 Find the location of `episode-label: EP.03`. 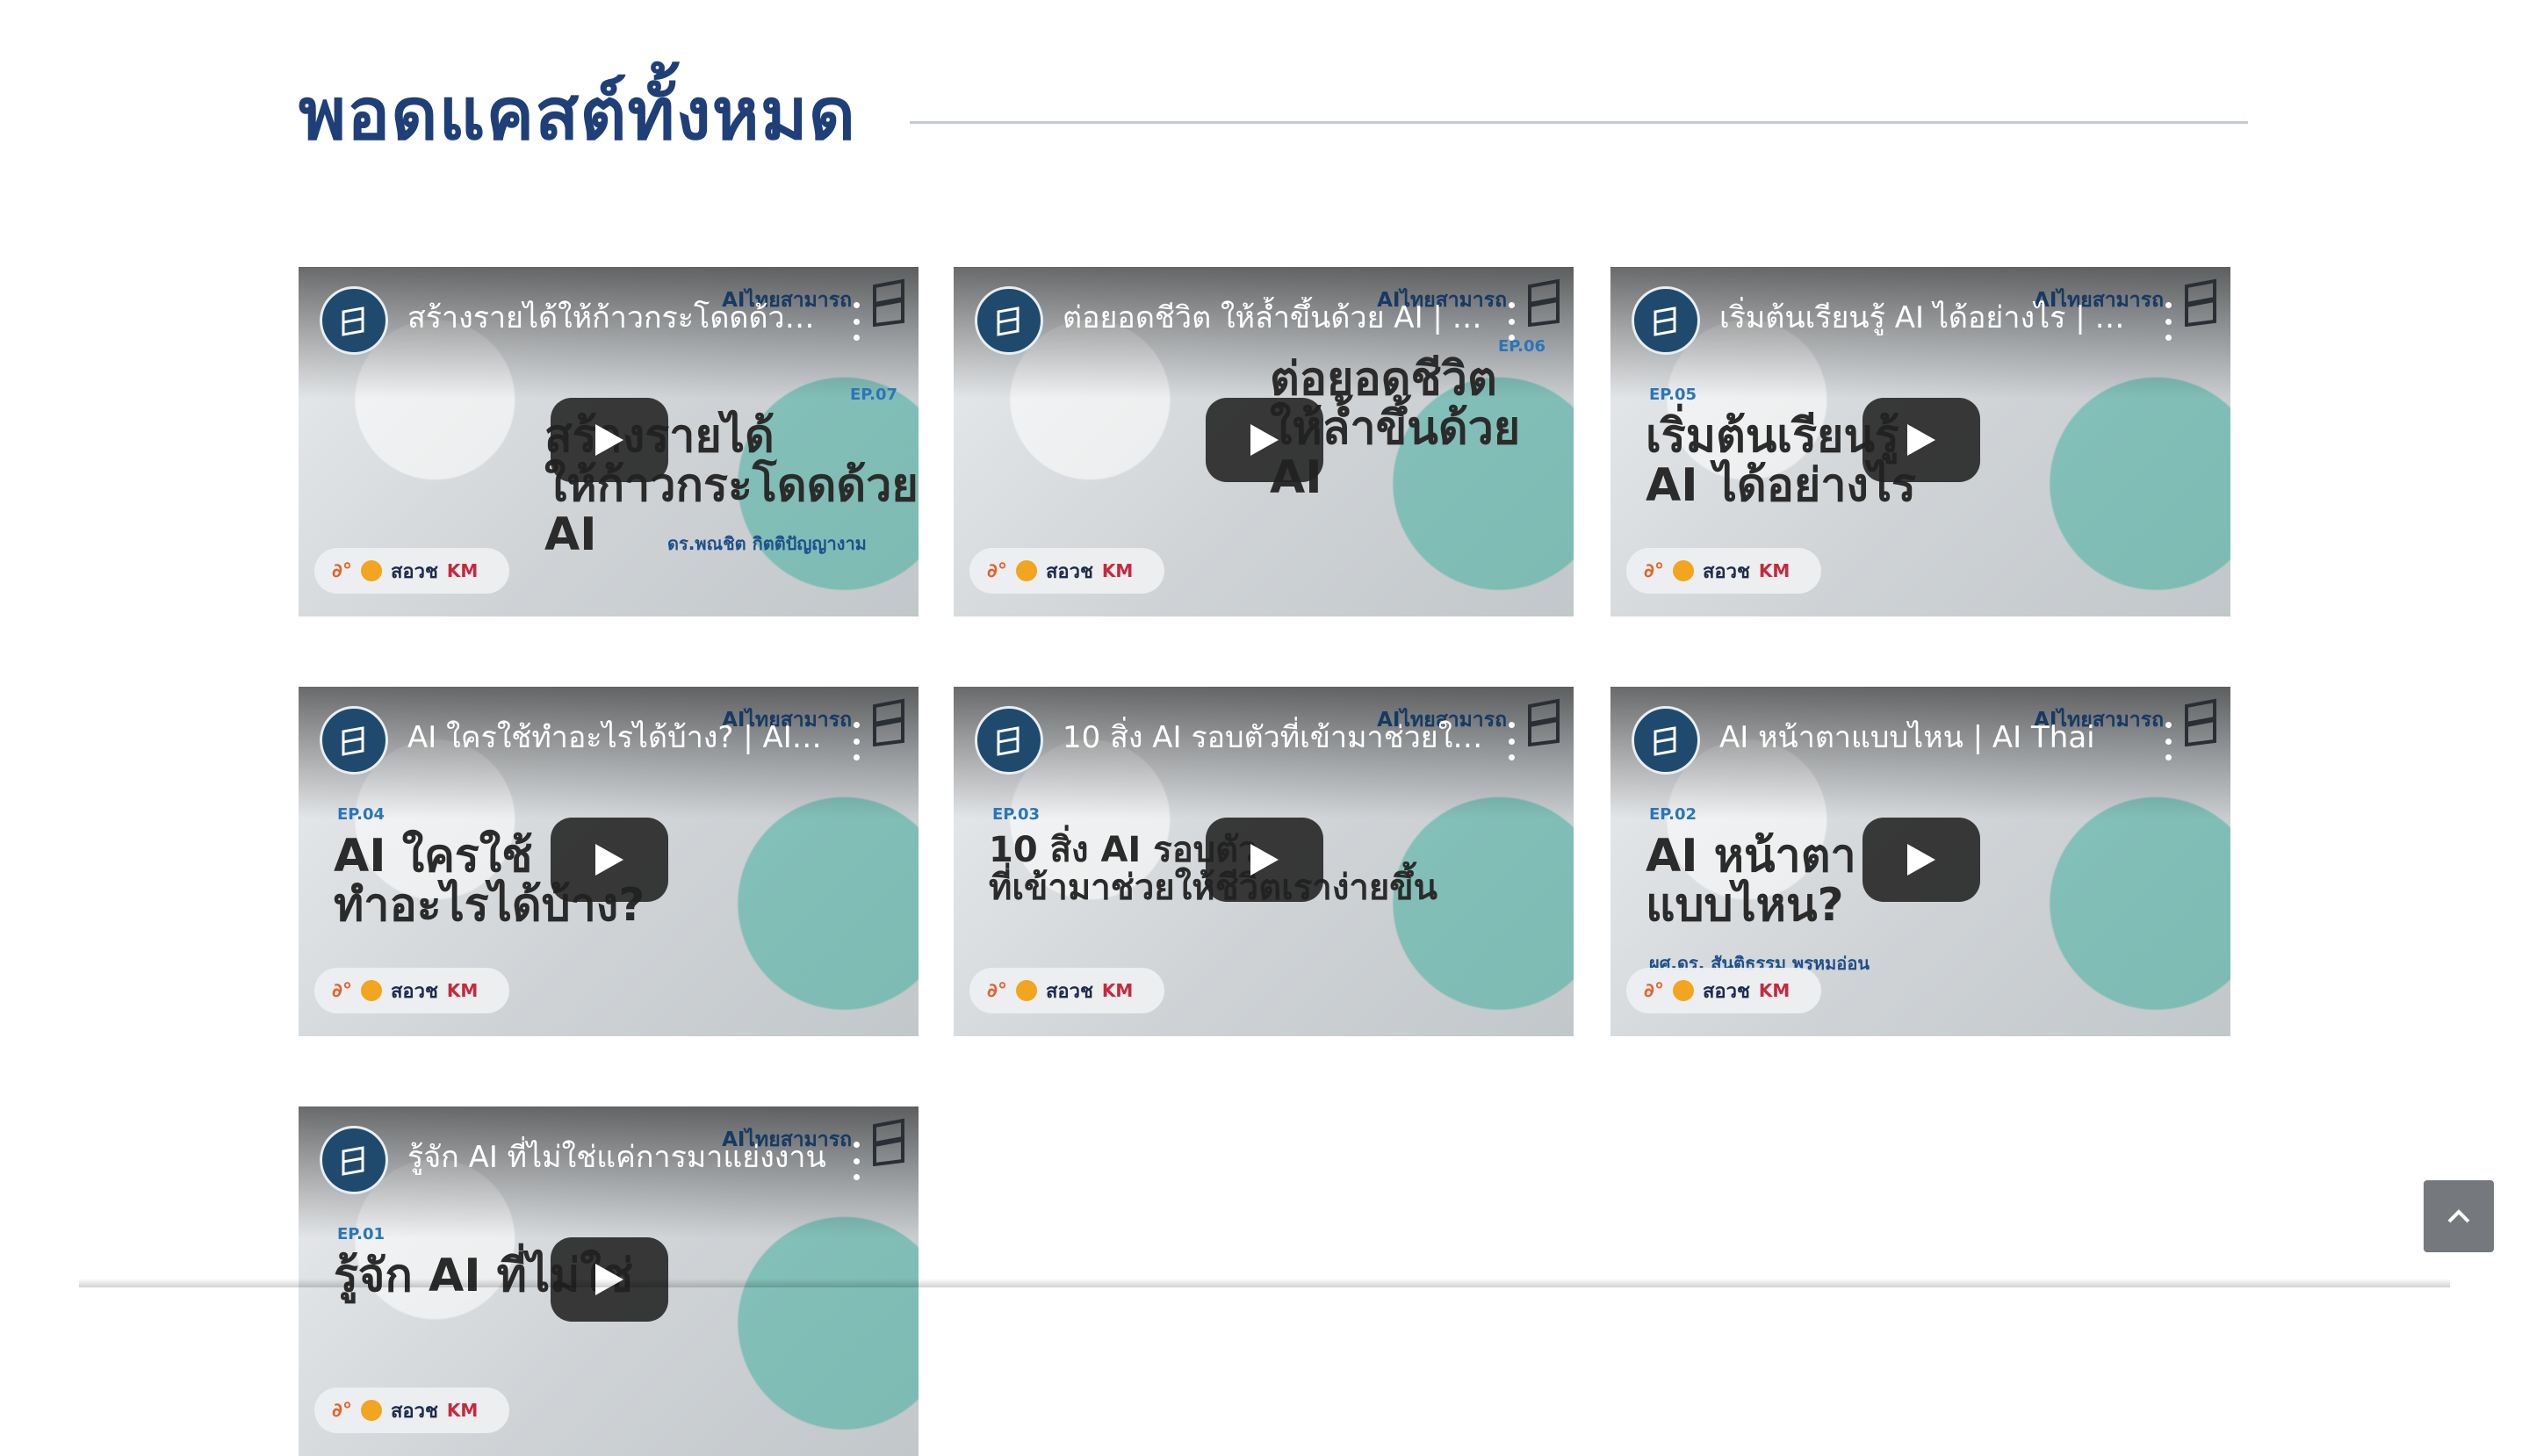

episode-label: EP.03 is located at coordinates (1017, 814).